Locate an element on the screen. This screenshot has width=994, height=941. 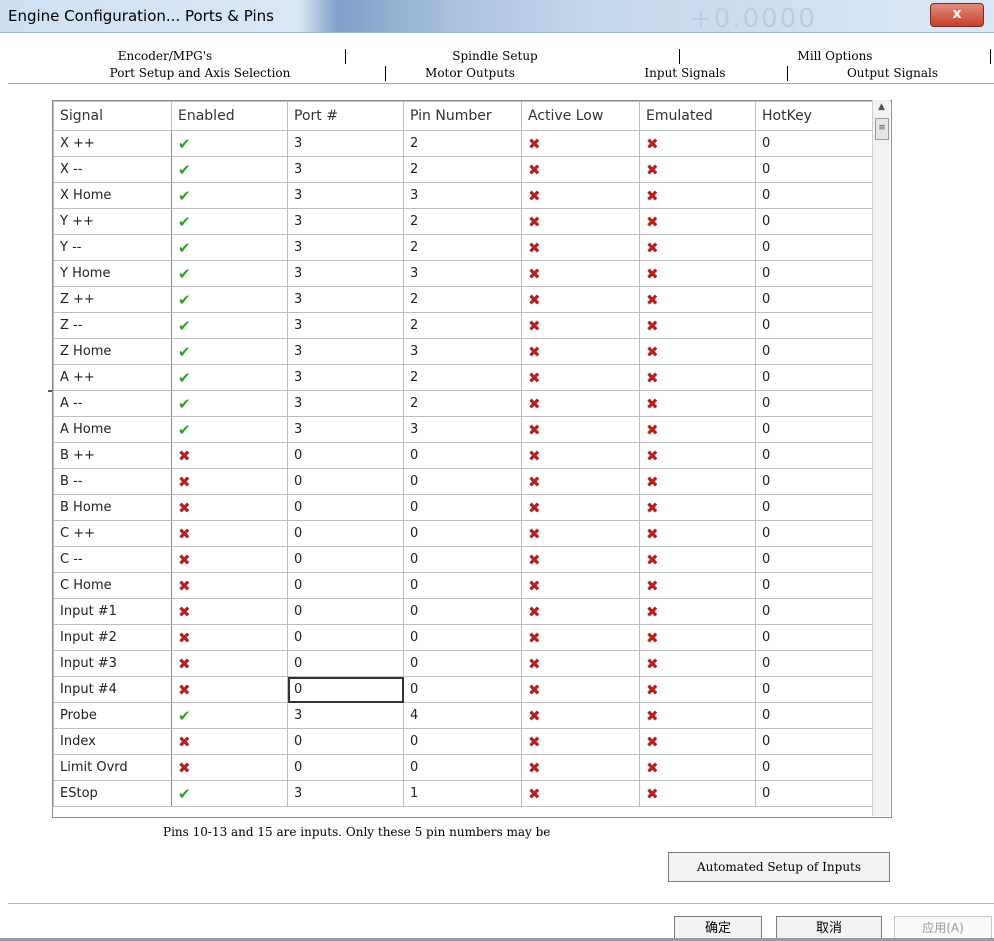
table-row: B -- ✖ 0 0 ✖ ✖ 0 is located at coordinates (463, 481).